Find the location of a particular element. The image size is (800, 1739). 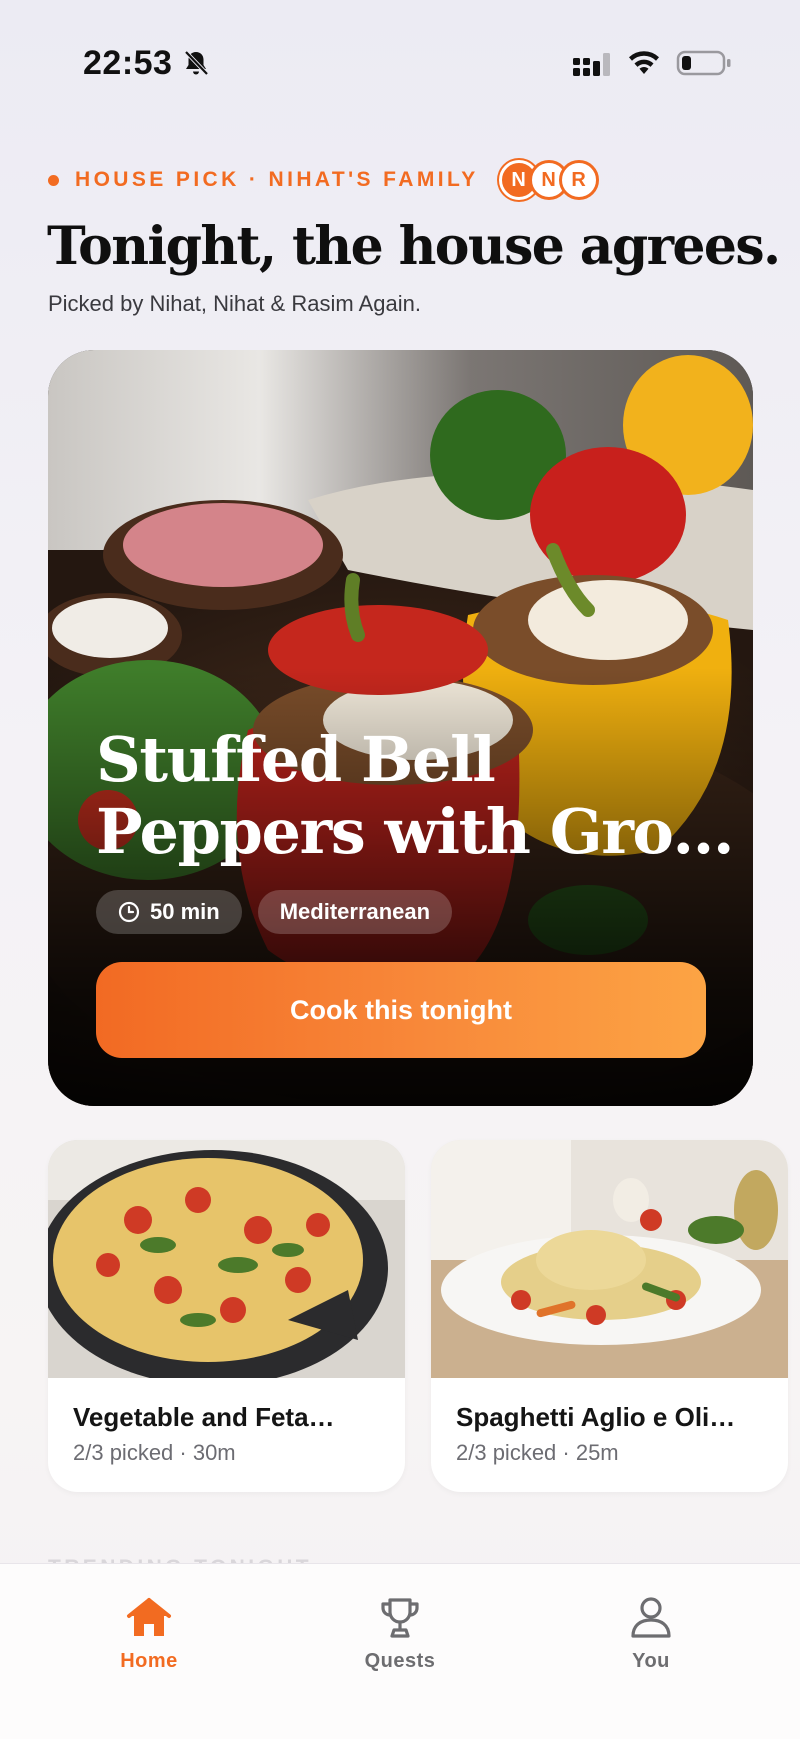

tab-quests: Quests is located at coordinates (400, 1644).